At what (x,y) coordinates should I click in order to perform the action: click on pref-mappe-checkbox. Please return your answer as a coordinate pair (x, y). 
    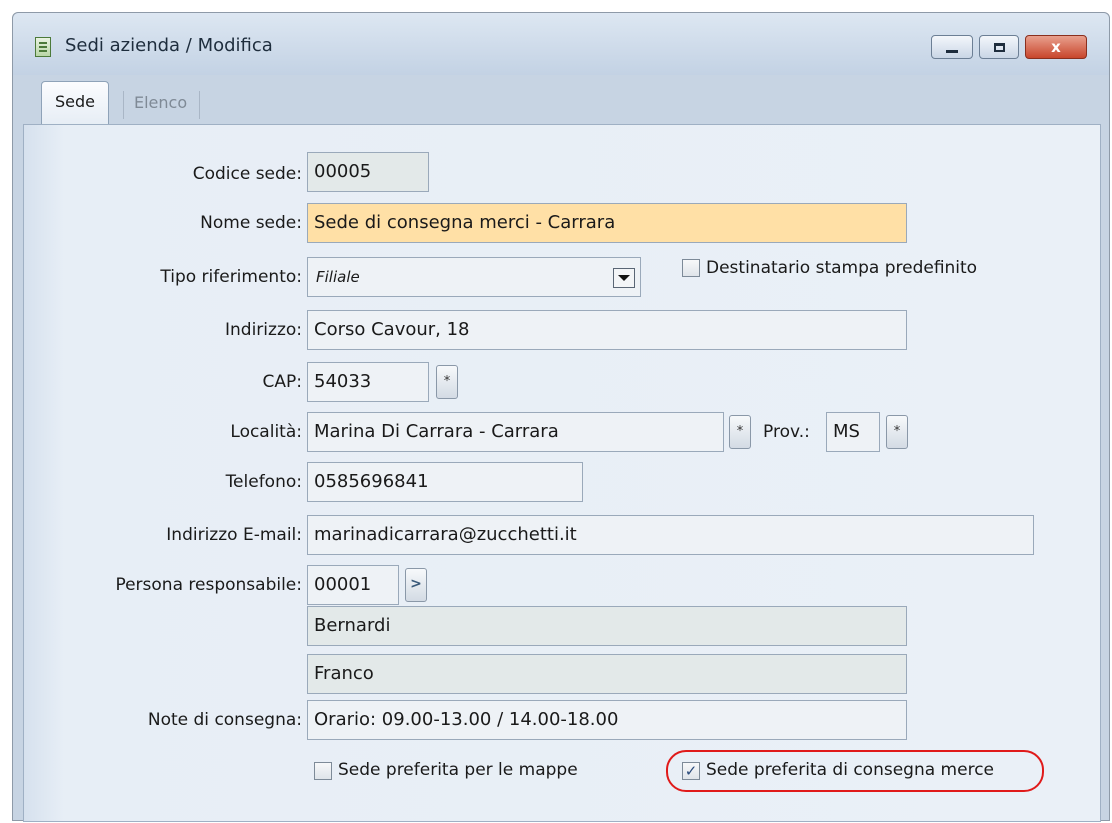
    Looking at the image, I should click on (323, 771).